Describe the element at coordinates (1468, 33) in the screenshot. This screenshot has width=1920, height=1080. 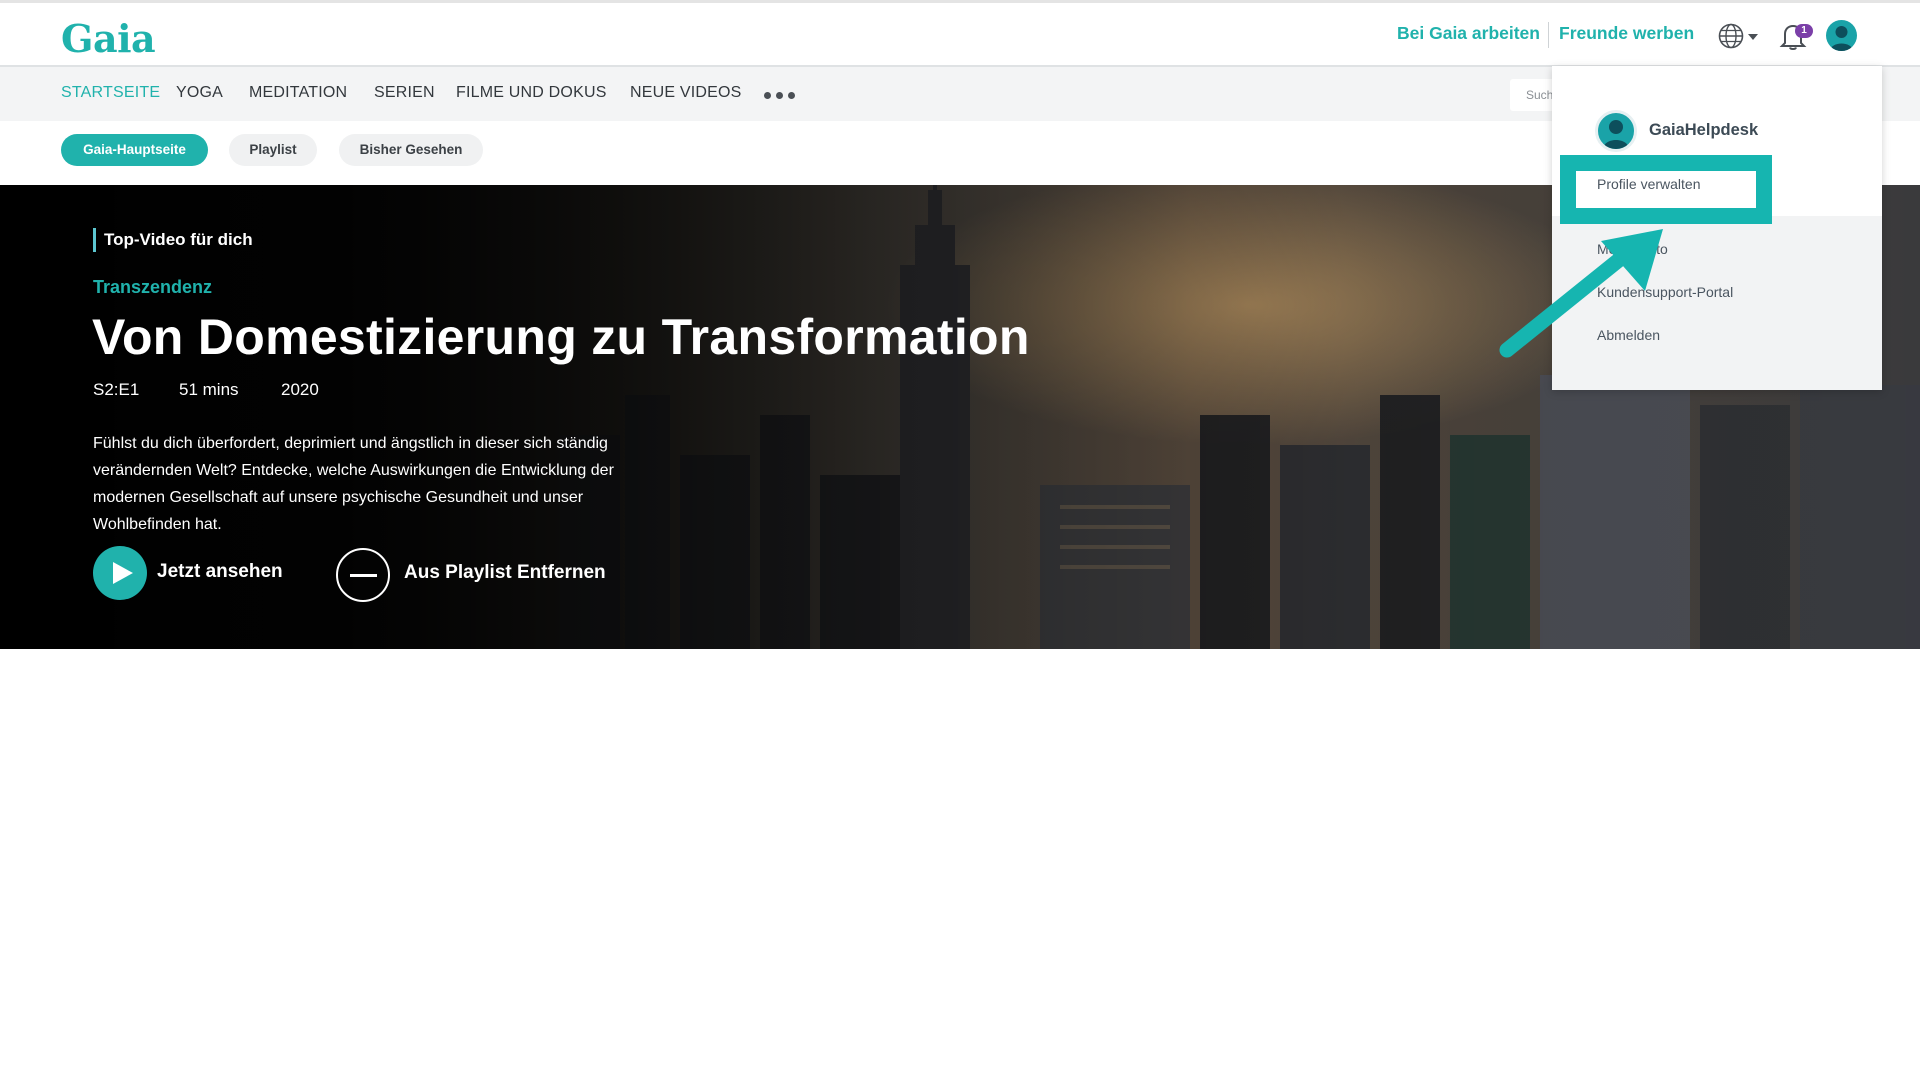
I see `work-at-gaia-link: Bei Gaia arbeiten` at that location.